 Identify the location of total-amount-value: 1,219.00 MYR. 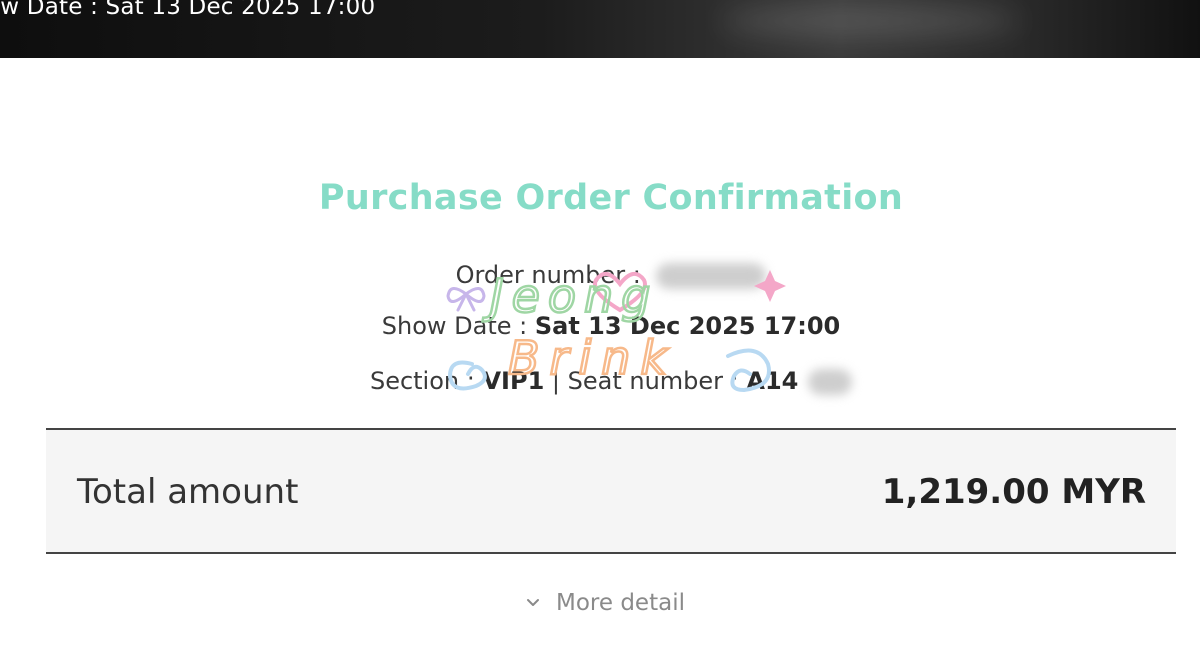
(1013, 492).